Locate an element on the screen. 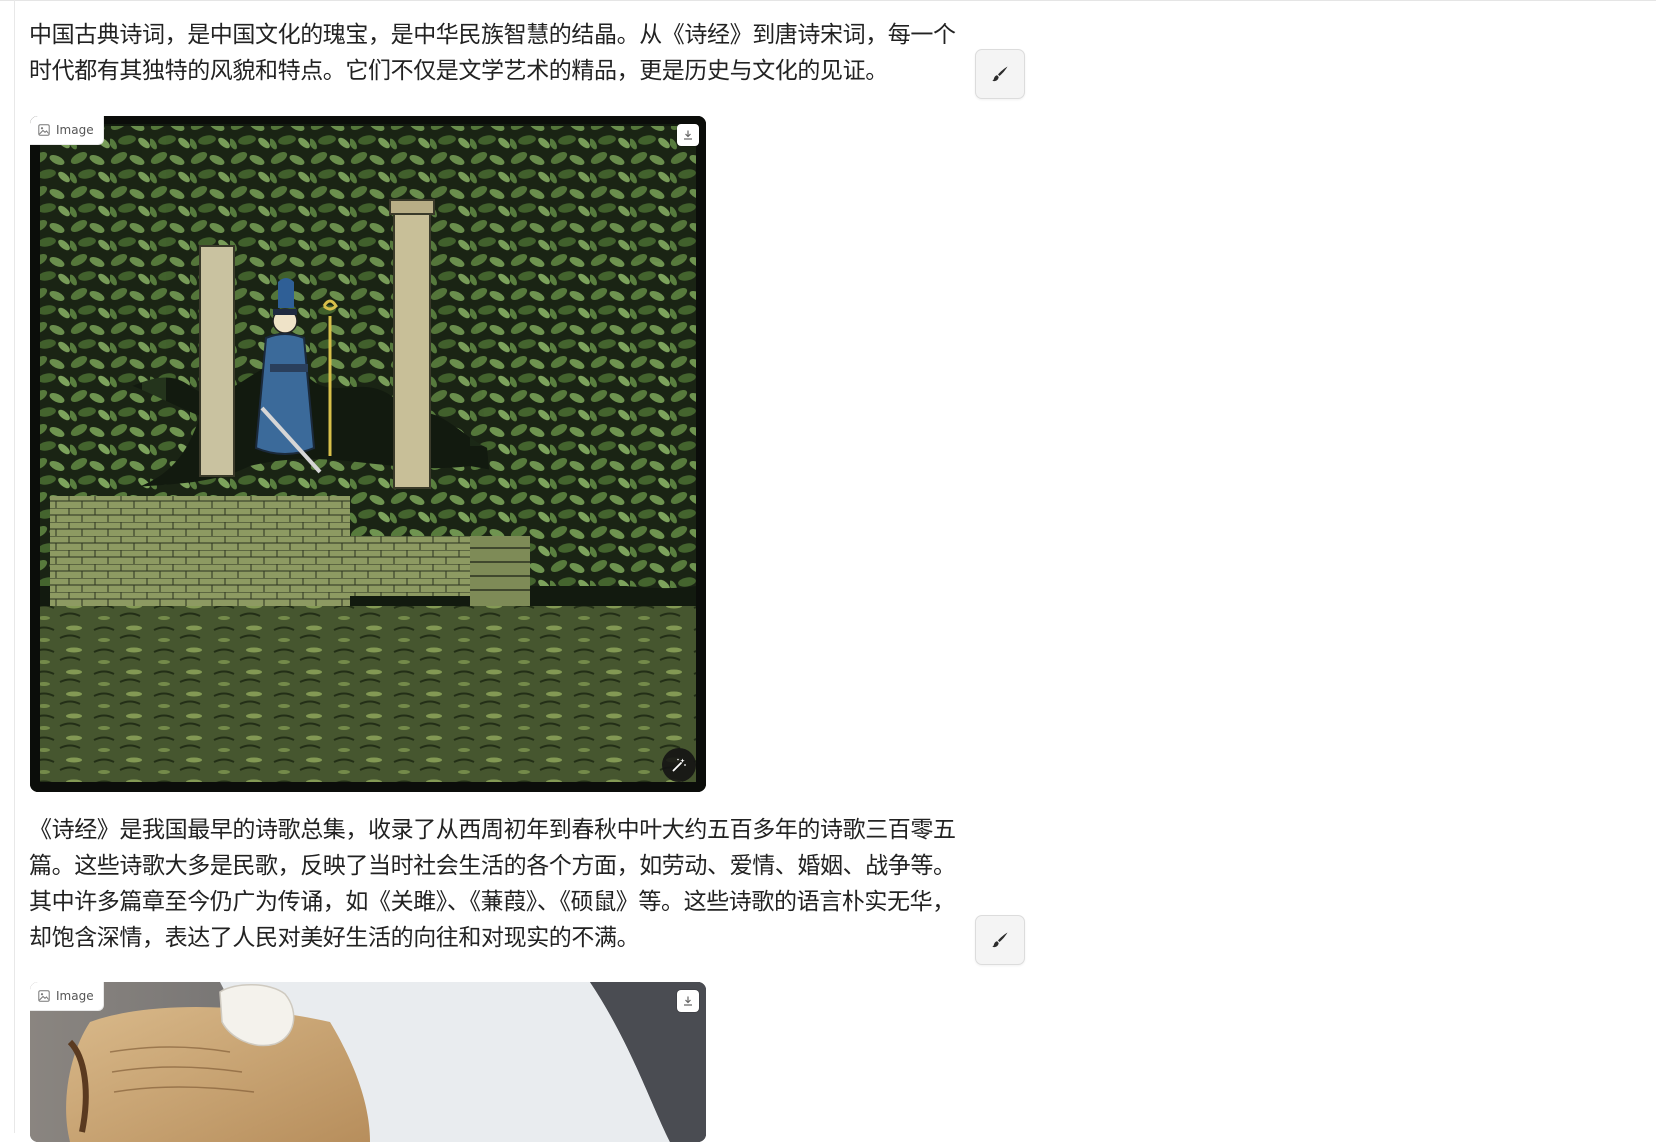 The image size is (1656, 1142). edit-image-button is located at coordinates (679, 765).